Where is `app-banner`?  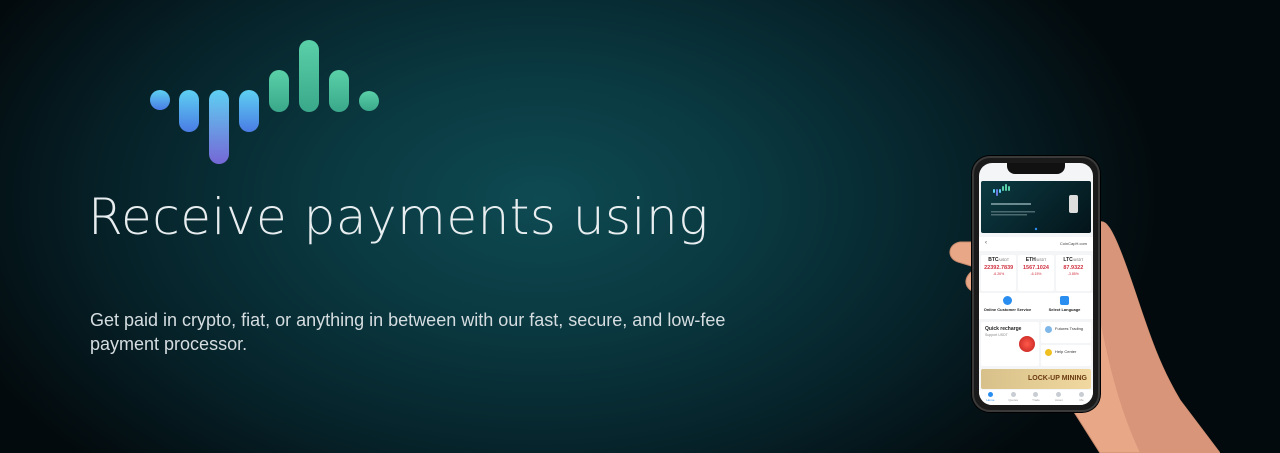 app-banner is located at coordinates (1036, 207).